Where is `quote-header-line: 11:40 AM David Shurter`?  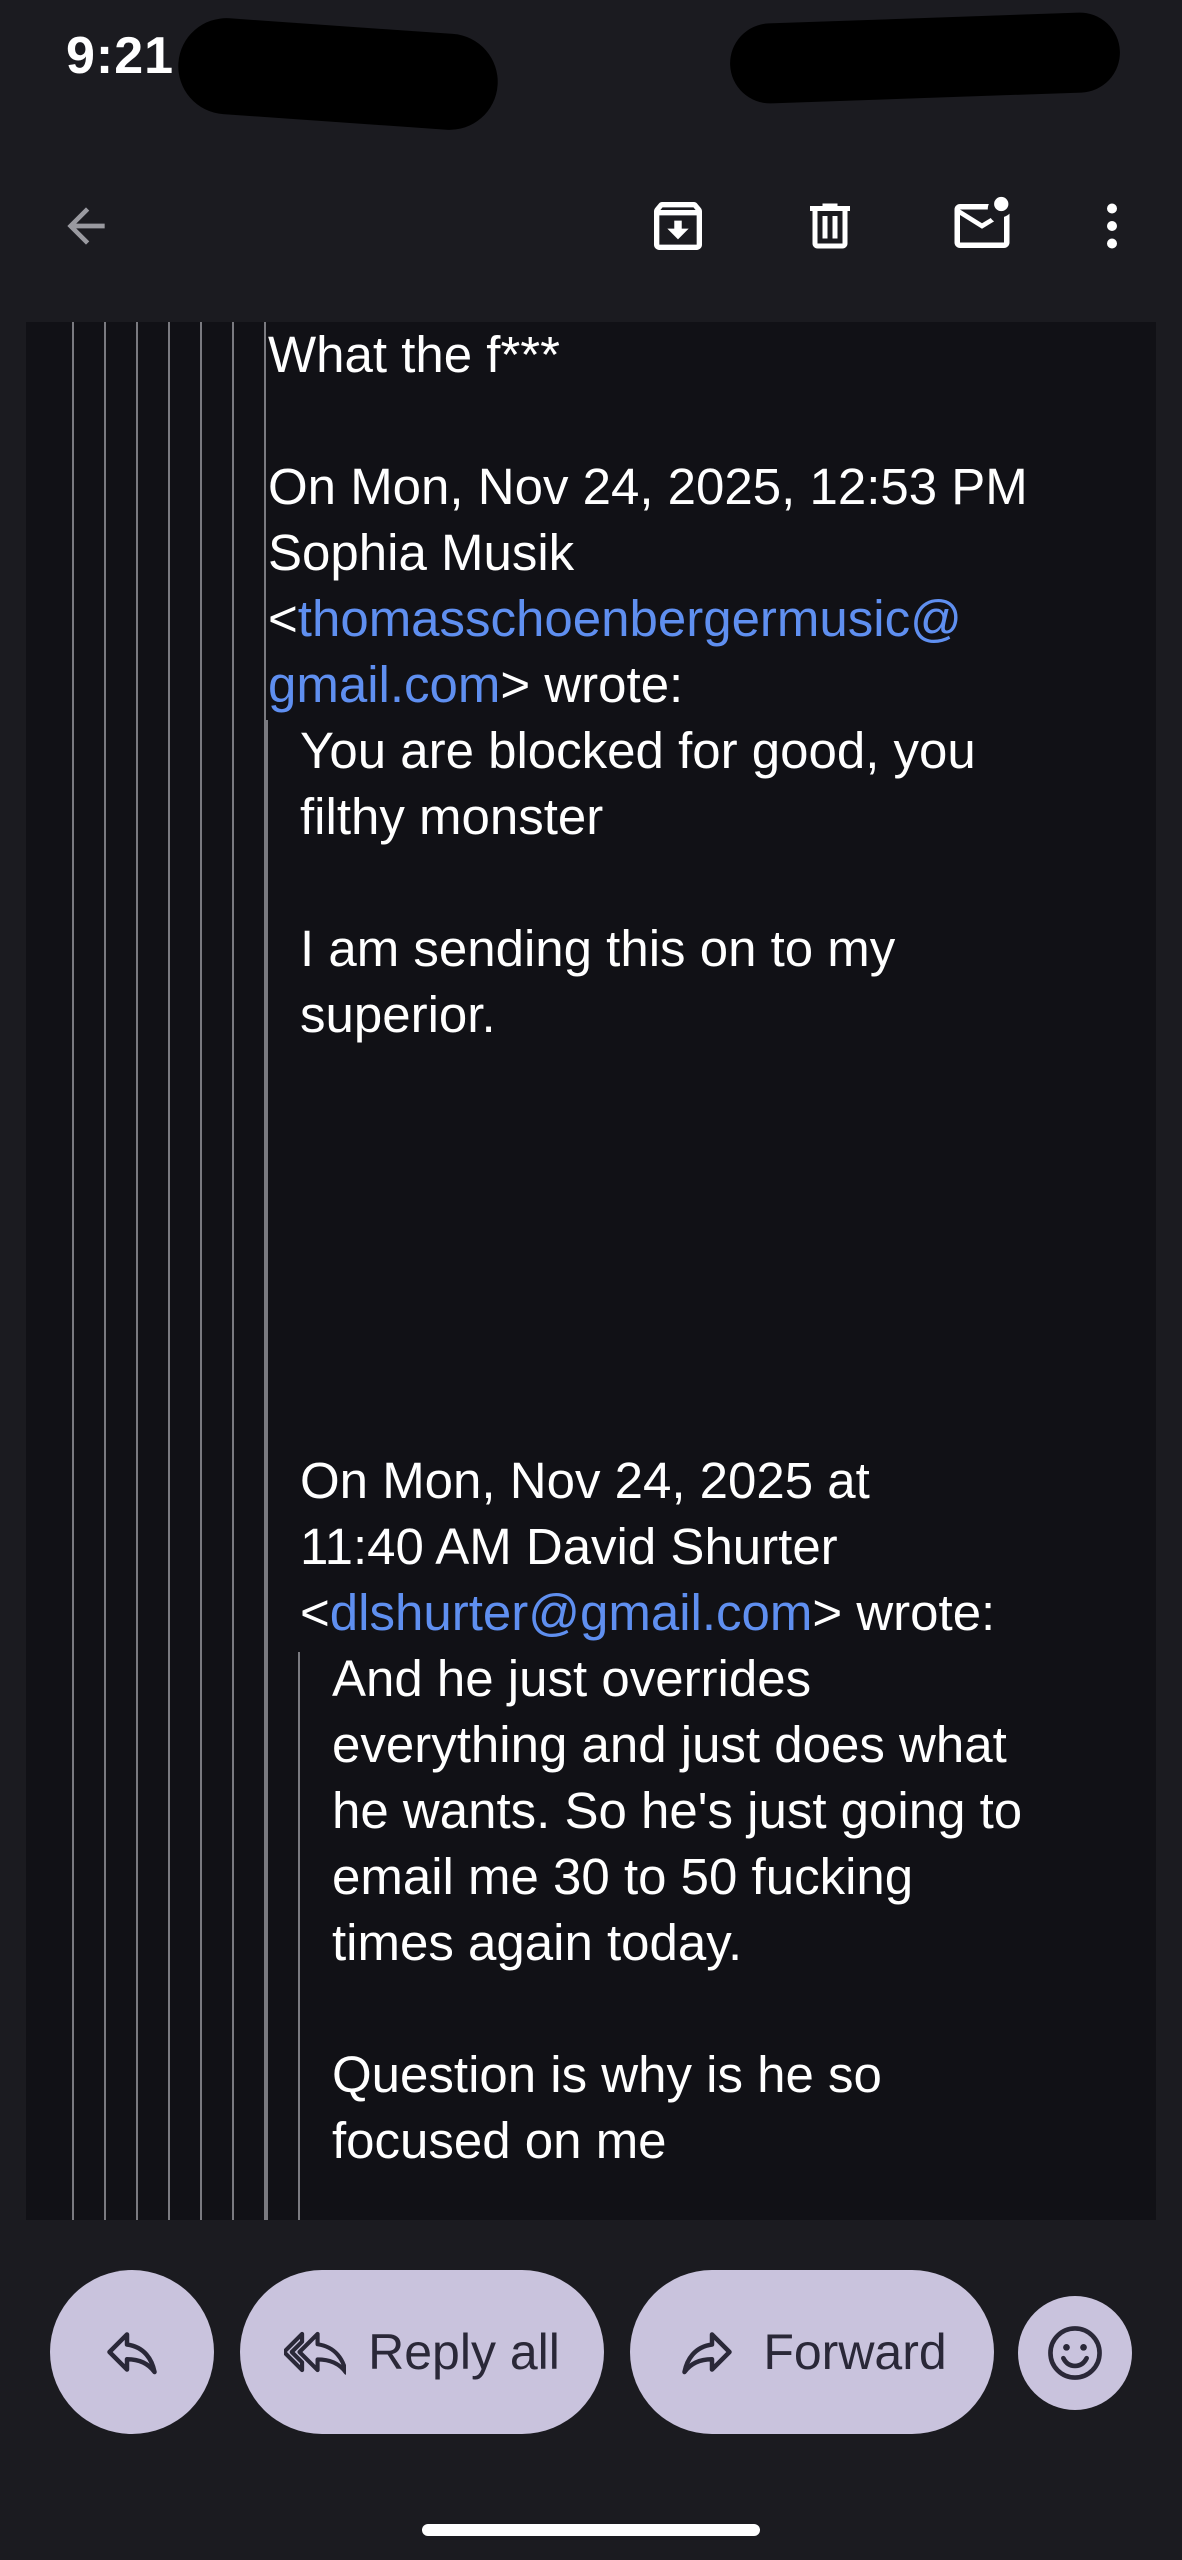
quote-header-line: 11:40 AM David Shurter is located at coordinates (569, 1546).